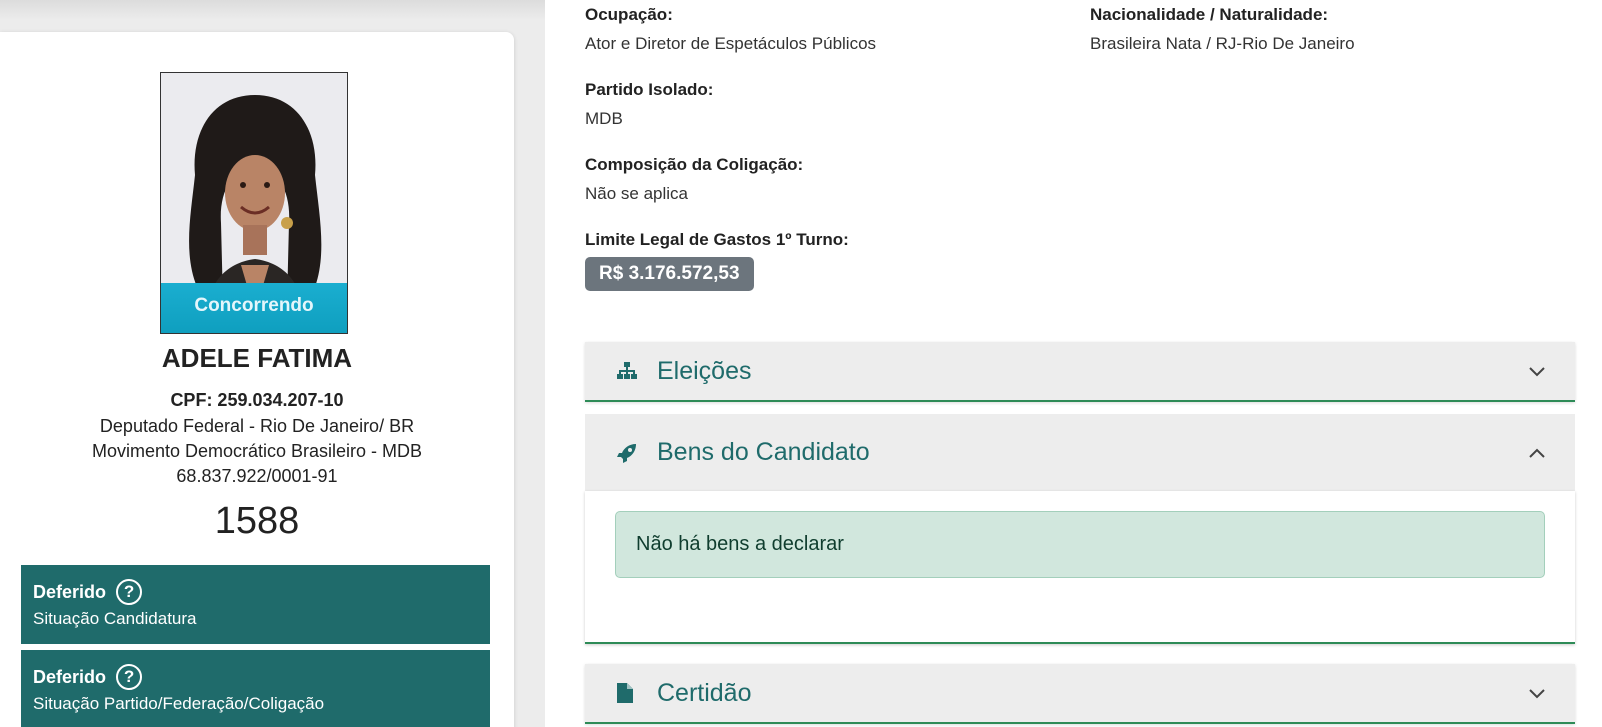 The height and width of the screenshot is (727, 1602). I want to click on chevron-up-icon, so click(1537, 452).